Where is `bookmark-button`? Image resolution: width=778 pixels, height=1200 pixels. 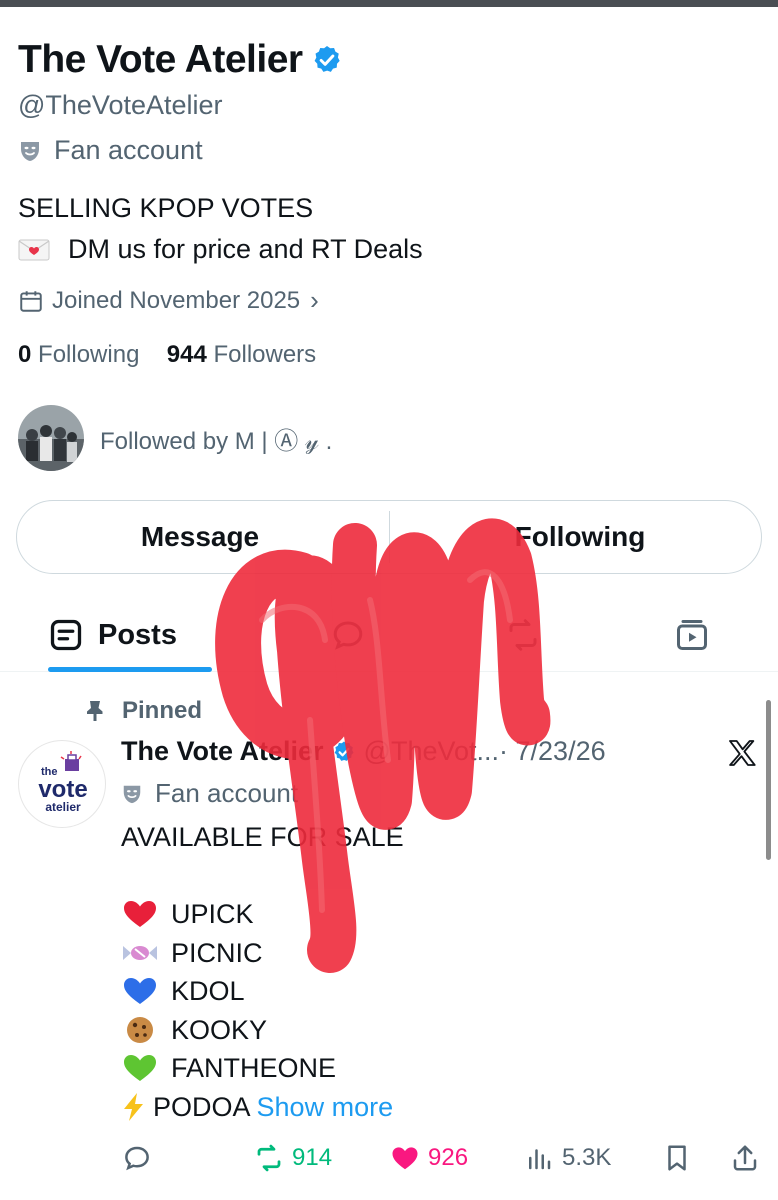
bookmark-button is located at coordinates (677, 1158).